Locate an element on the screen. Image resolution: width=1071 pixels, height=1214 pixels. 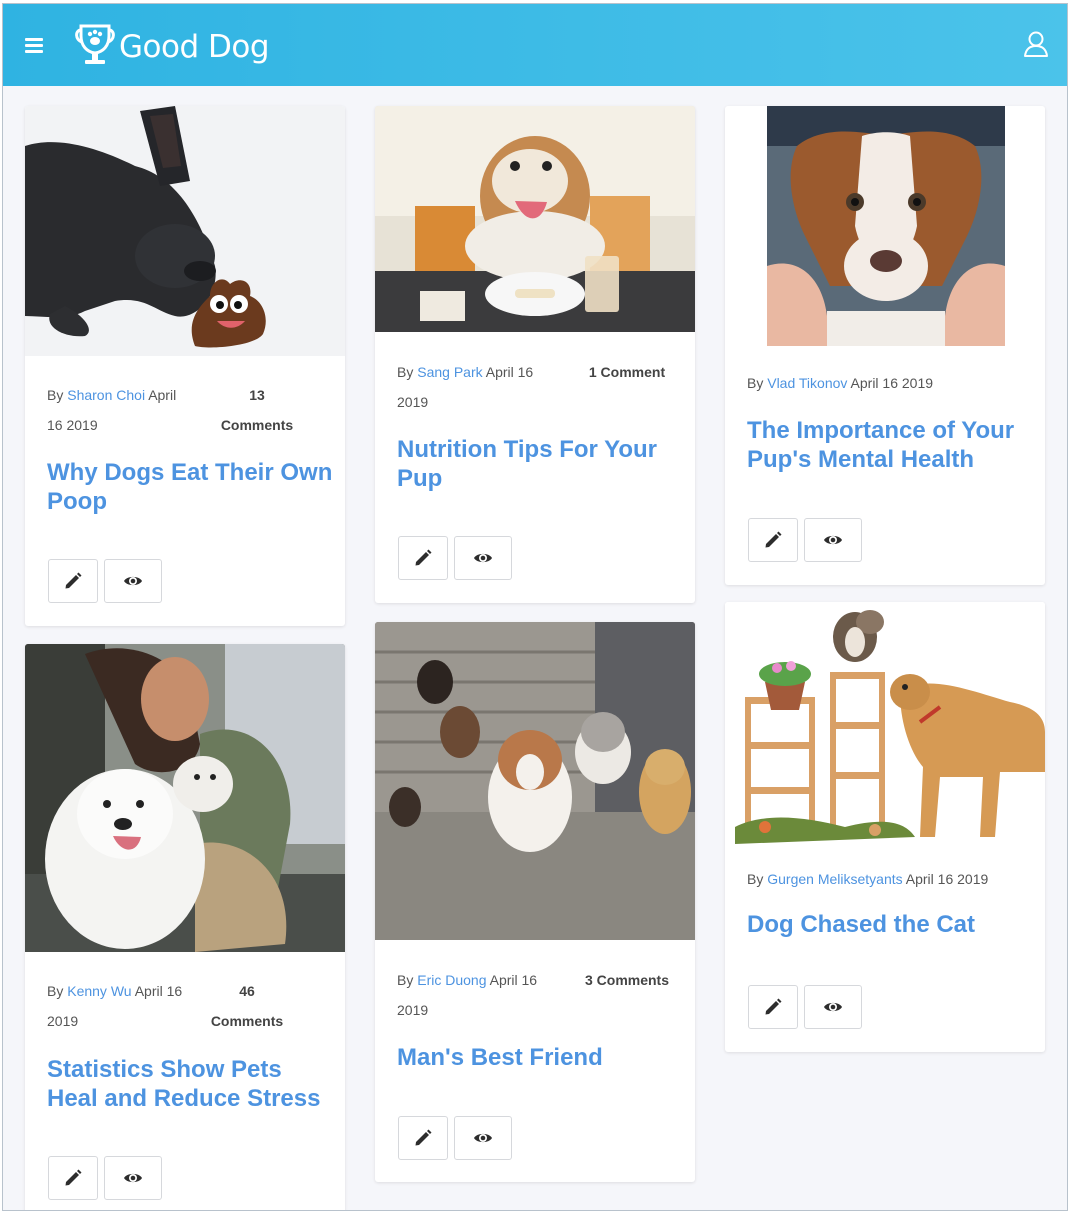
comment-count: 3 Comments is located at coordinates (627, 980).